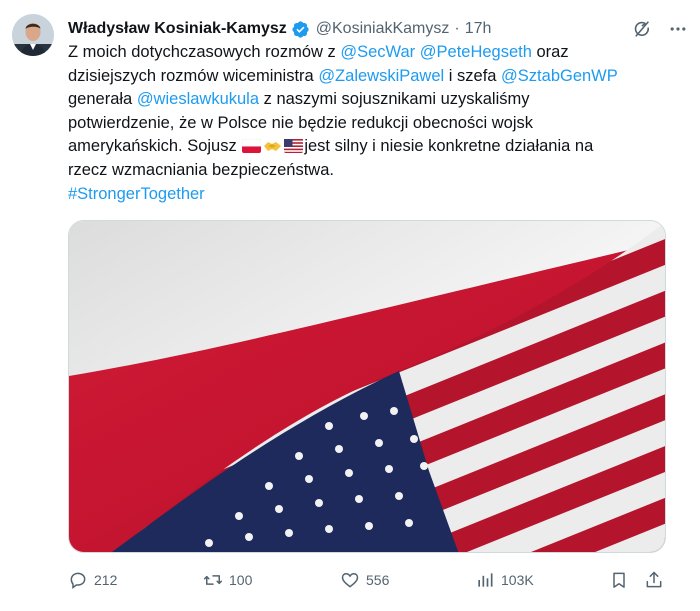 This screenshot has height=611, width=700. What do you see at coordinates (300, 29) in the screenshot?
I see `verified-badge-icon` at bounding box center [300, 29].